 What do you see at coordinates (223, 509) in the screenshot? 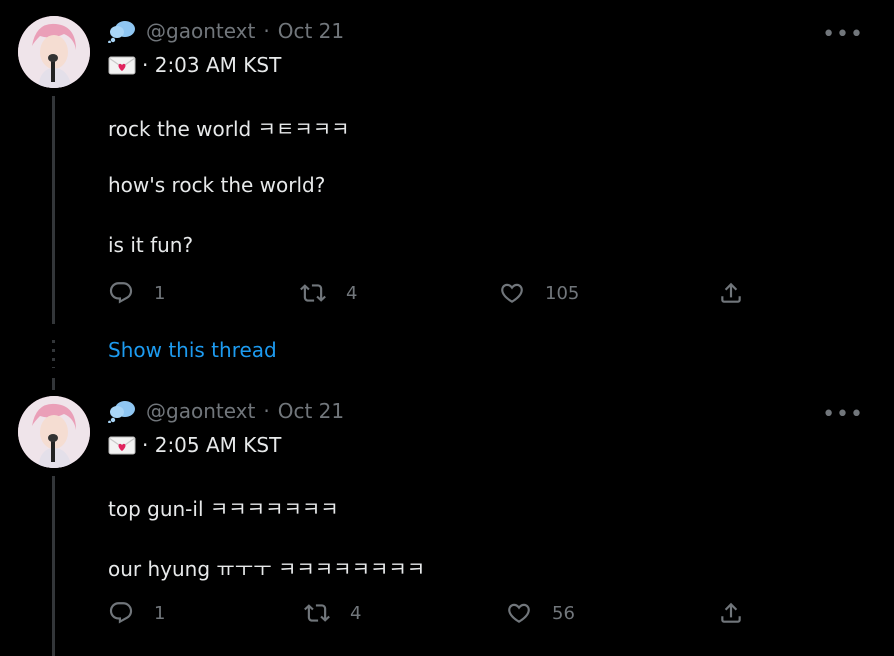
I see `tweet-text-line: top gun-il ㅋㅋㅋㅋㅋㅋㅋ` at bounding box center [223, 509].